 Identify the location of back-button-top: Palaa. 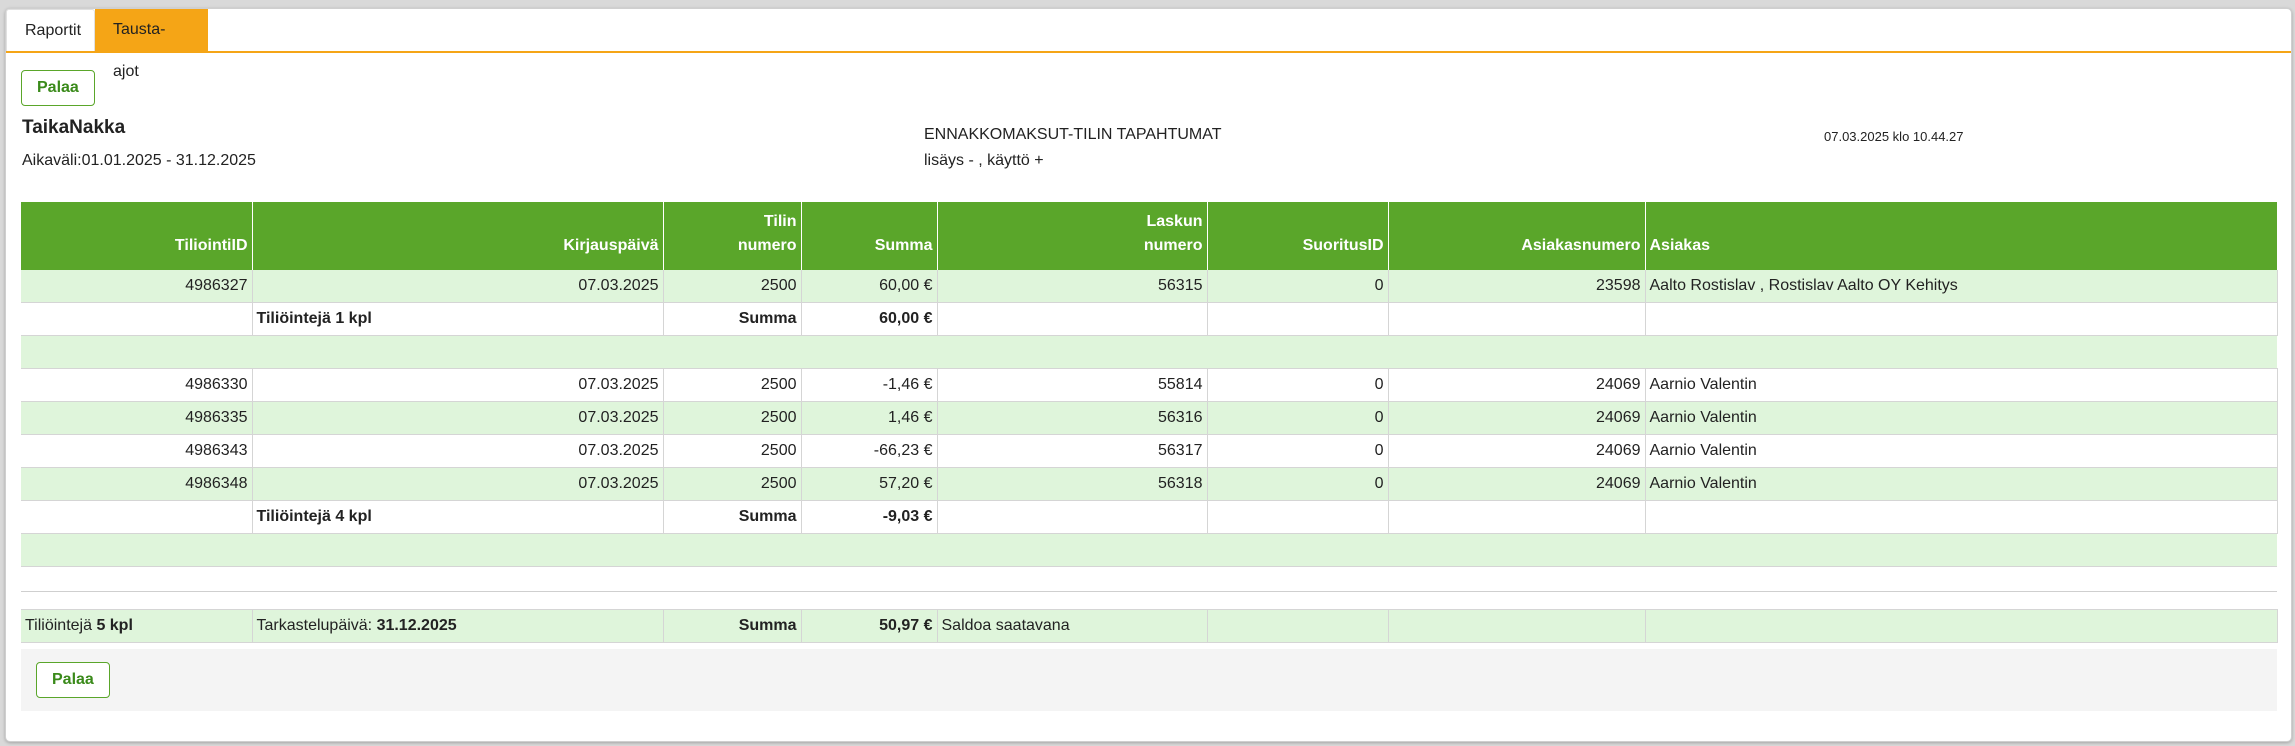
(58, 88).